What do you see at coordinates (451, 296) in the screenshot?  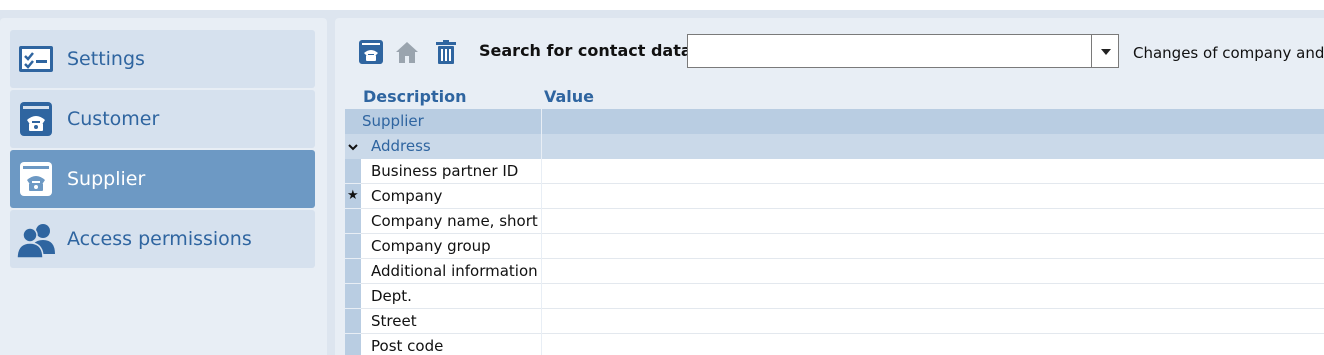 I see `row-description: Dept.` at bounding box center [451, 296].